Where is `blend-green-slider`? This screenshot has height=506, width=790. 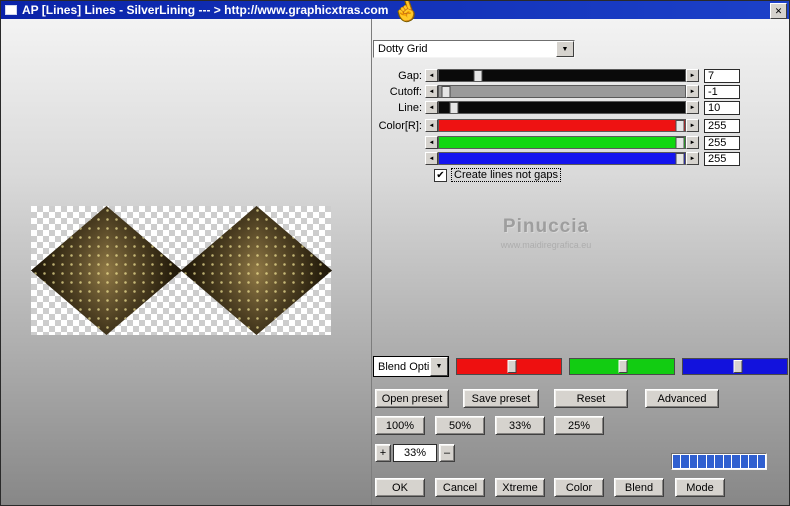
blend-green-slider is located at coordinates (622, 366).